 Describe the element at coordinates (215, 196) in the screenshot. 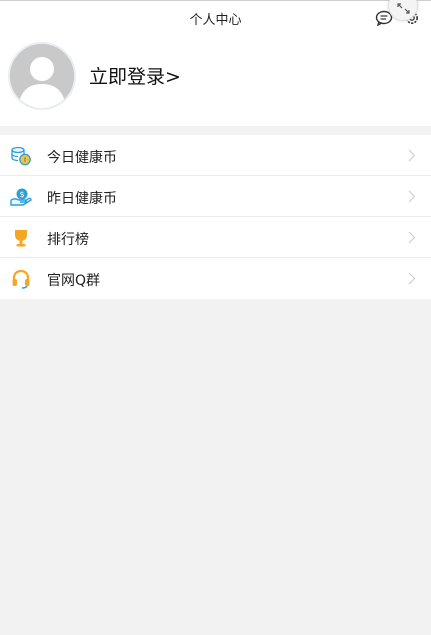

I see `menu-item-yesterday-coins: $ 昨日健康币` at that location.